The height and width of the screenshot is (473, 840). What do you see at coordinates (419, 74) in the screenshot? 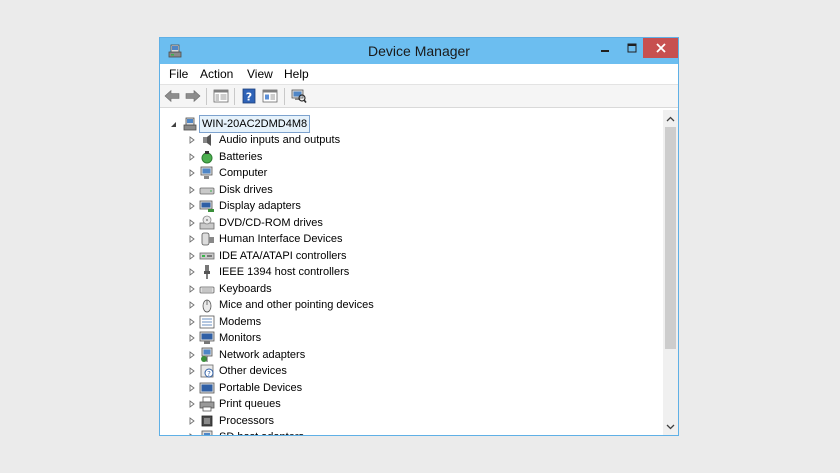
I see `menu-bar: File Action View Help` at bounding box center [419, 74].